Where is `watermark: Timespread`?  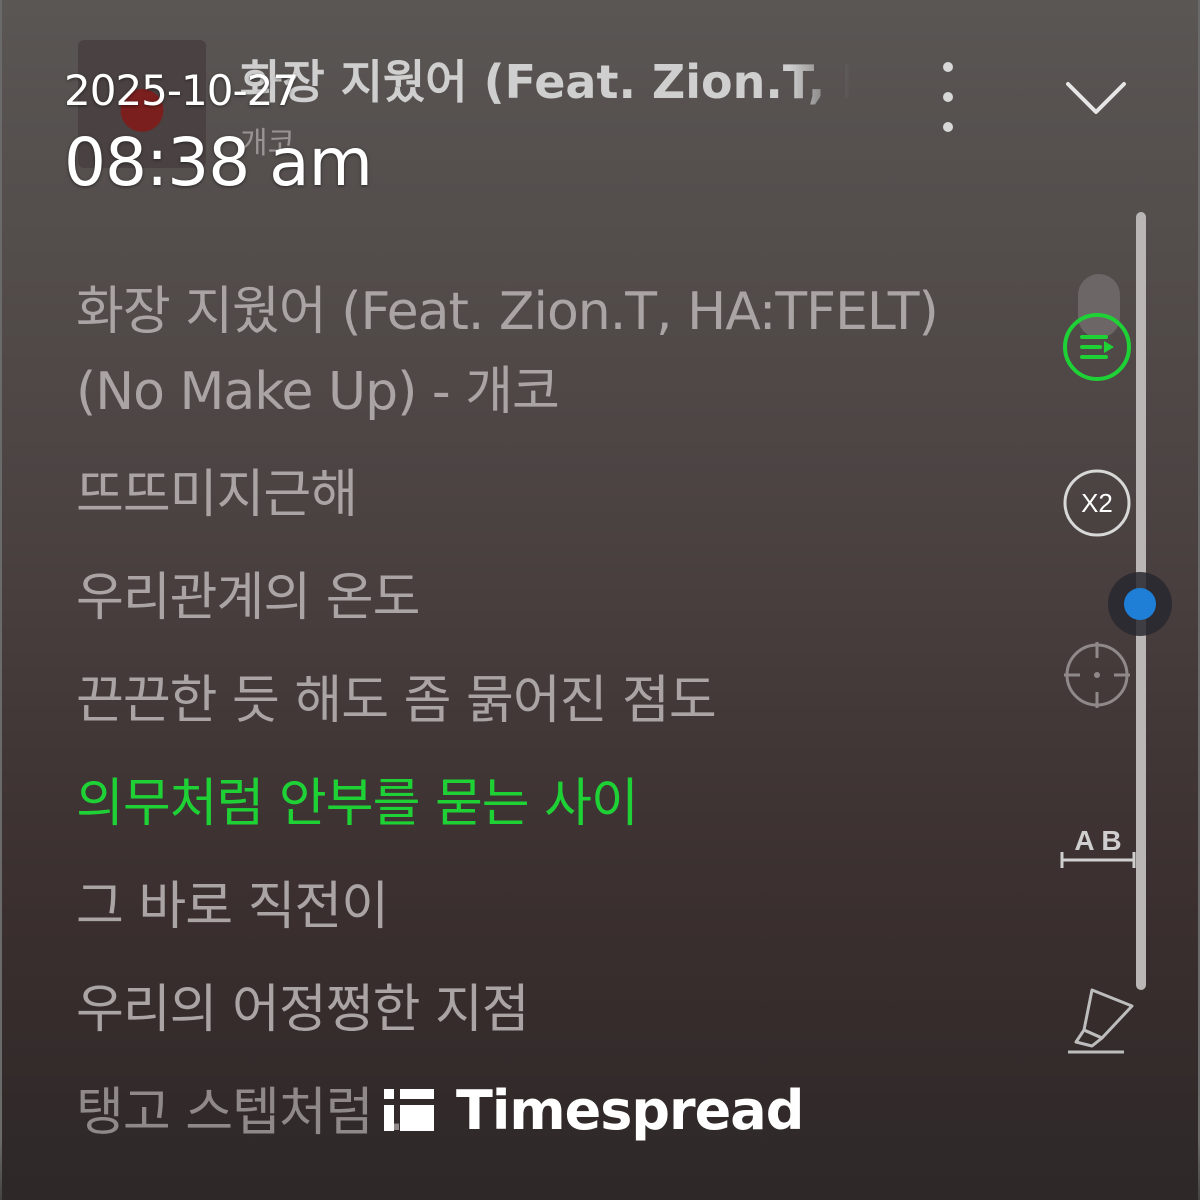
watermark: Timespread is located at coordinates (594, 1110).